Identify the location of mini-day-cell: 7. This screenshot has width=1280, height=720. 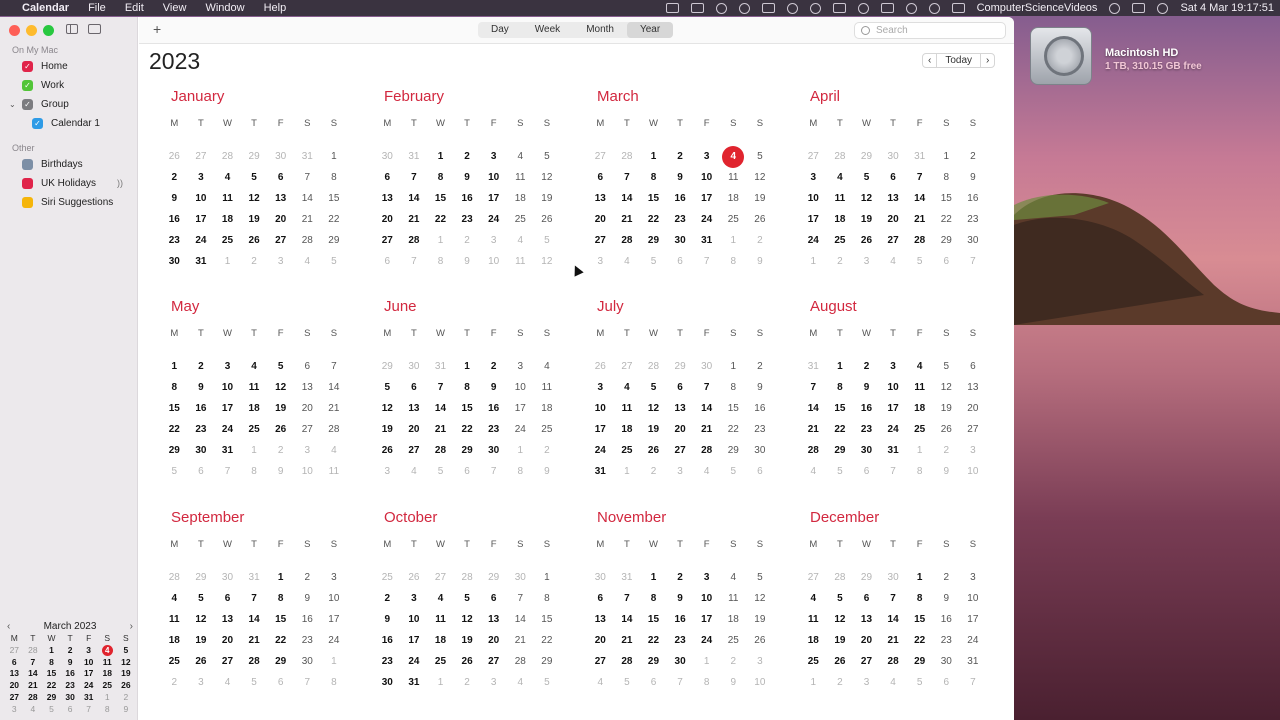
(88, 710).